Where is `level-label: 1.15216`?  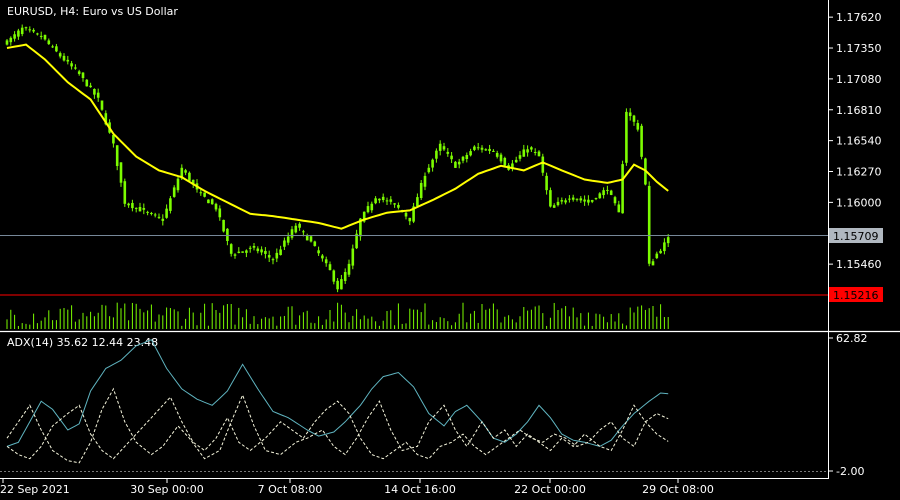 level-label: 1.15216 is located at coordinates (856, 294).